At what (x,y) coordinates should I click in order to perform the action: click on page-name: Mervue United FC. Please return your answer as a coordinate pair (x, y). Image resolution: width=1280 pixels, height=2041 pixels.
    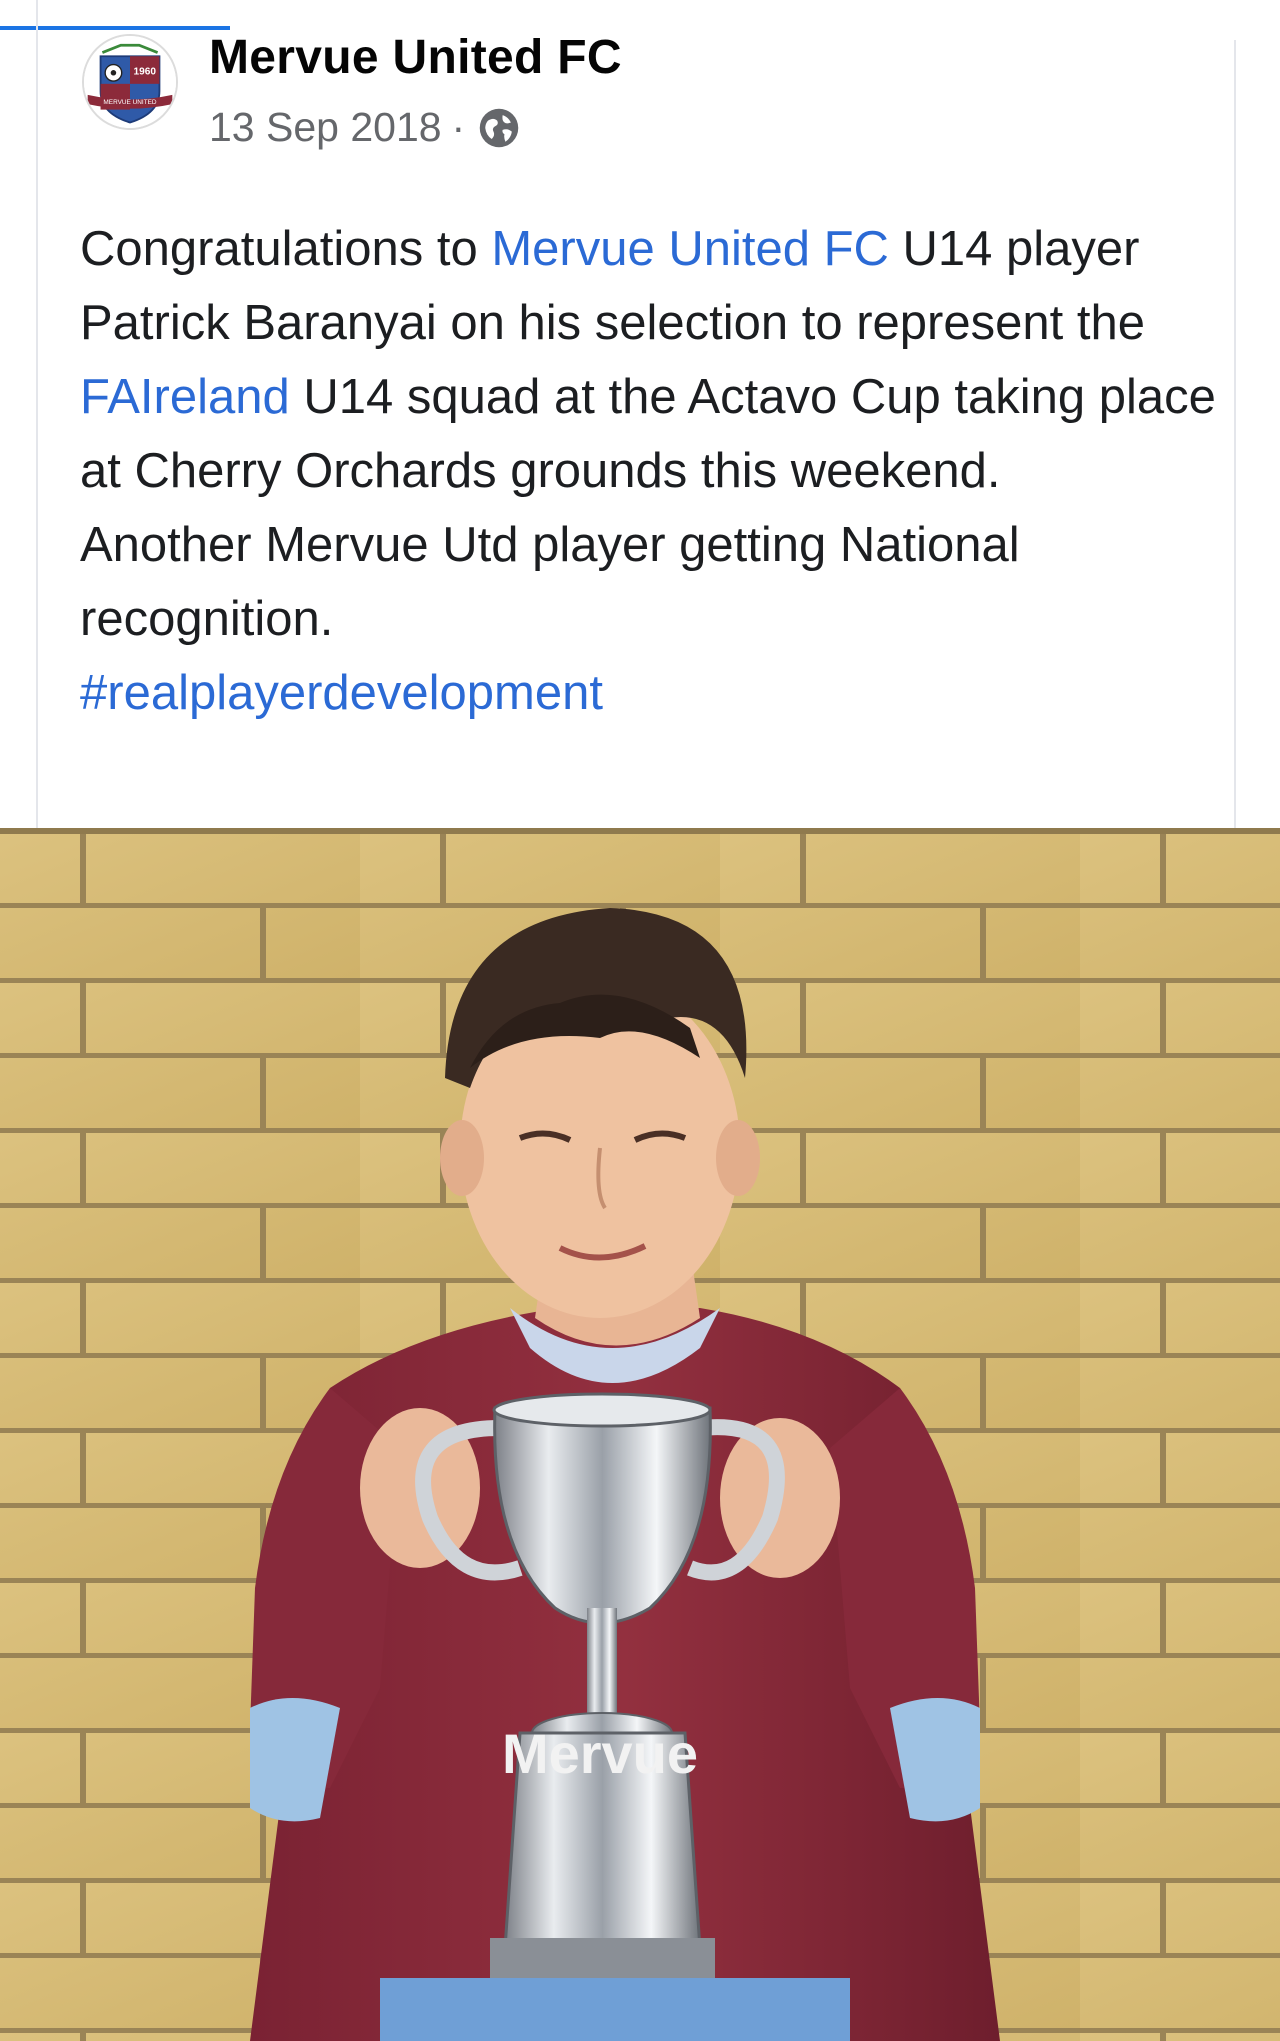
    Looking at the image, I should click on (415, 57).